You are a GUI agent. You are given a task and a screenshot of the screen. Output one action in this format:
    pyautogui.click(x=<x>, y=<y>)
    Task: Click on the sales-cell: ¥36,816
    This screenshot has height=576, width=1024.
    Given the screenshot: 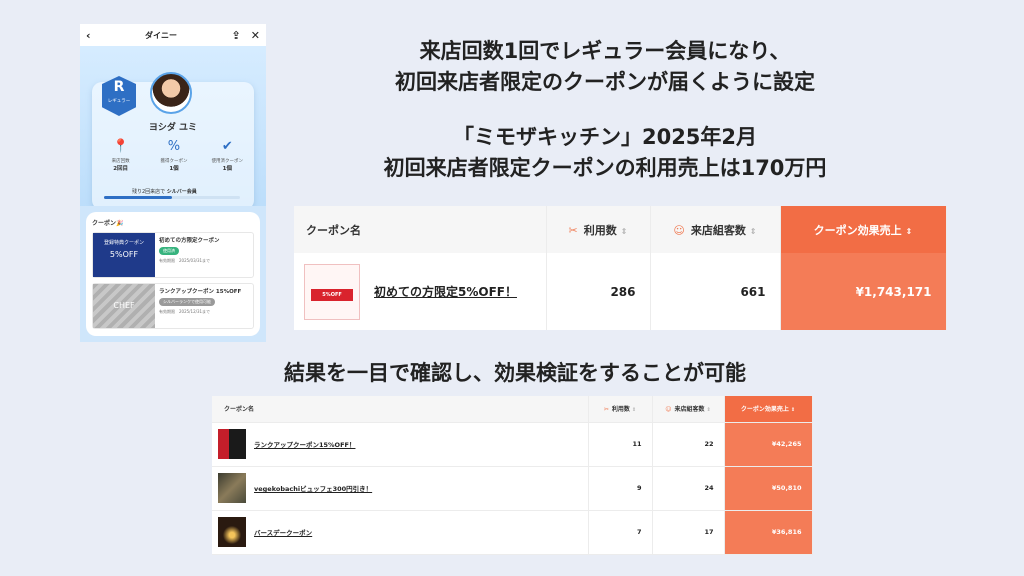 What is the action you would take?
    pyautogui.click(x=768, y=532)
    